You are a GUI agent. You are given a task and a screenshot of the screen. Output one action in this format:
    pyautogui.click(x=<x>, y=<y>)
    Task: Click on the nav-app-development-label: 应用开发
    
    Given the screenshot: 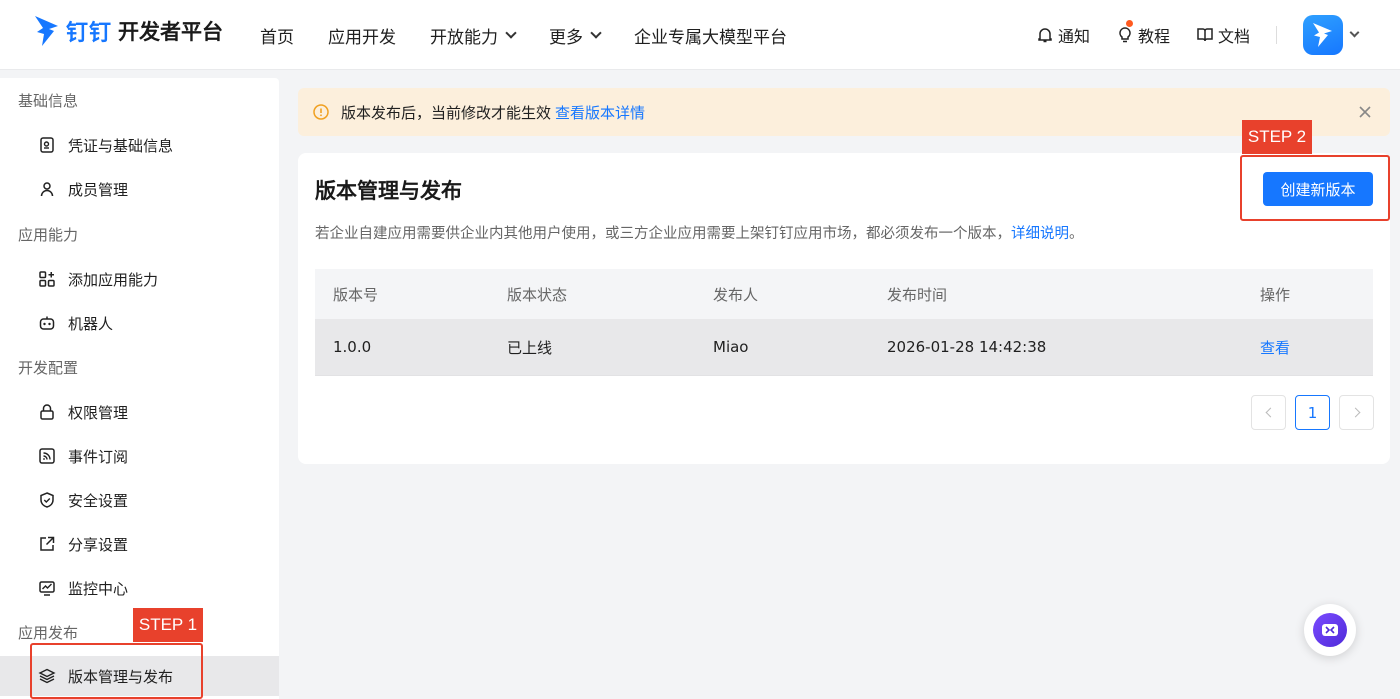 What is the action you would take?
    pyautogui.click(x=362, y=37)
    